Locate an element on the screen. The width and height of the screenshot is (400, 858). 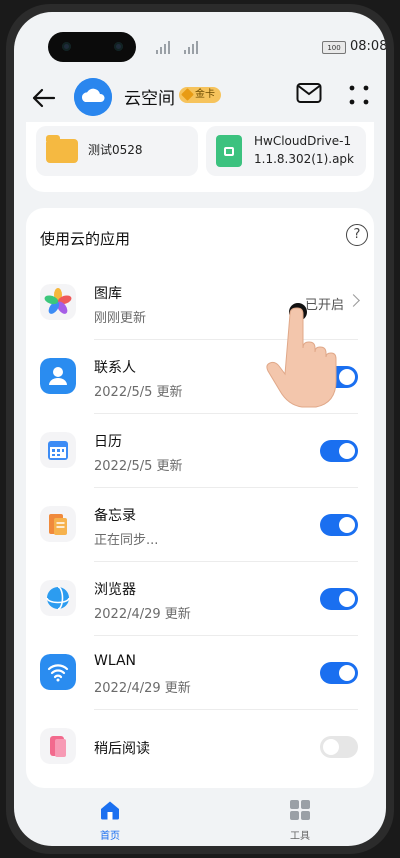
file-name-line1: HwCloudDrive-1 is located at coordinates (303, 141).